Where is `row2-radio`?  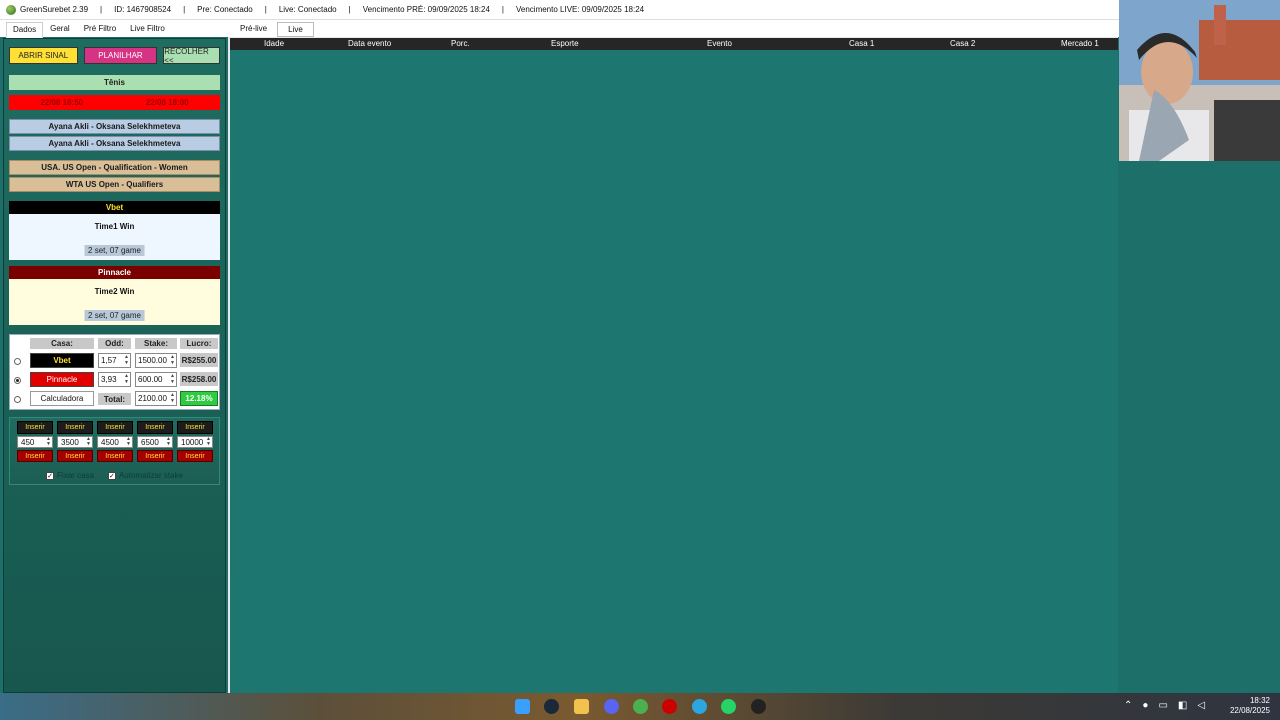 row2-radio is located at coordinates (17, 380).